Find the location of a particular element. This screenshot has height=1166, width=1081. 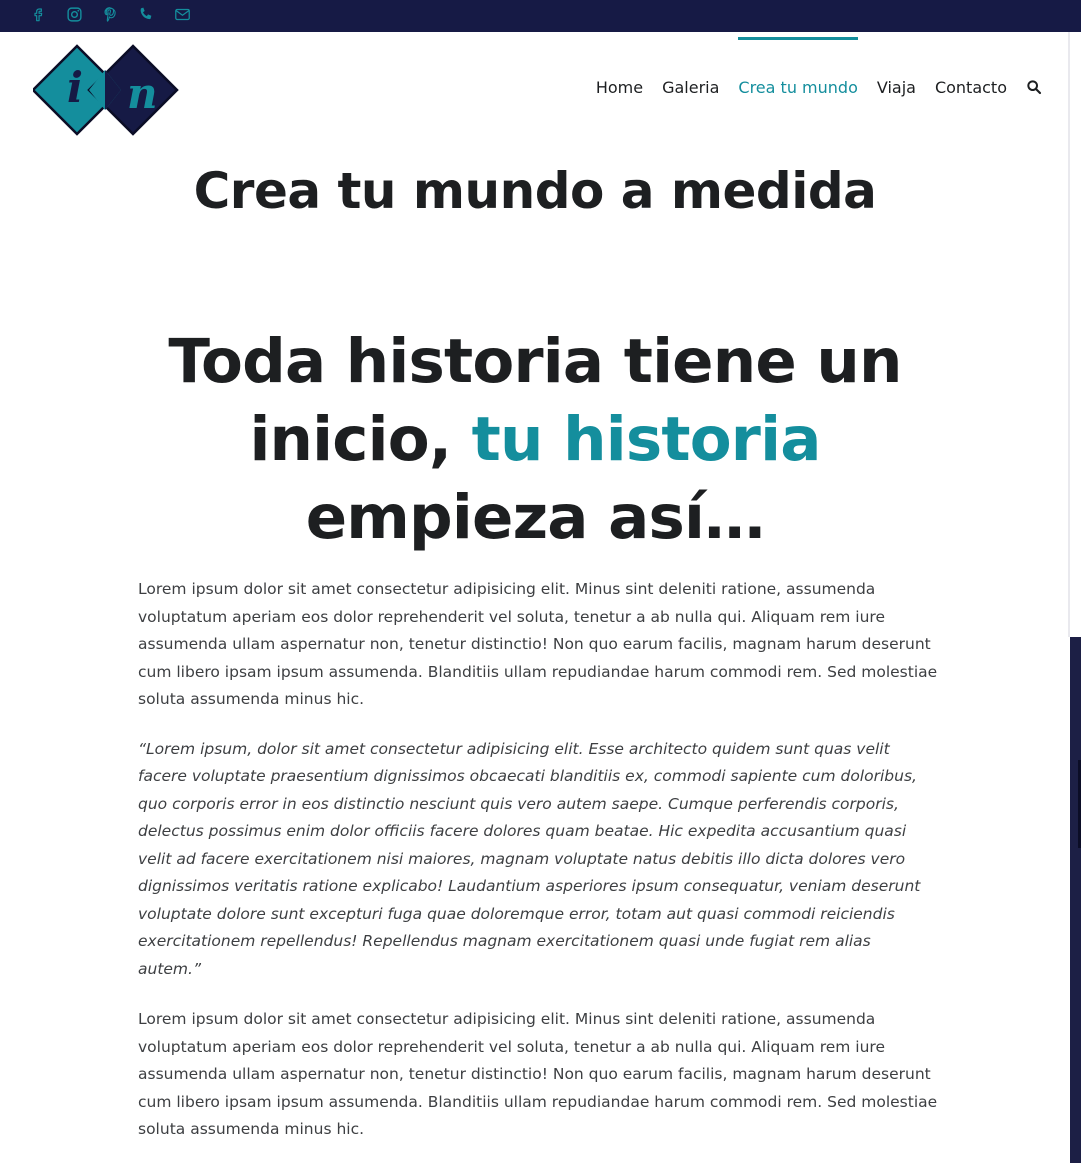

page-title: Crea tu mundo a medida is located at coordinates (535, 191).